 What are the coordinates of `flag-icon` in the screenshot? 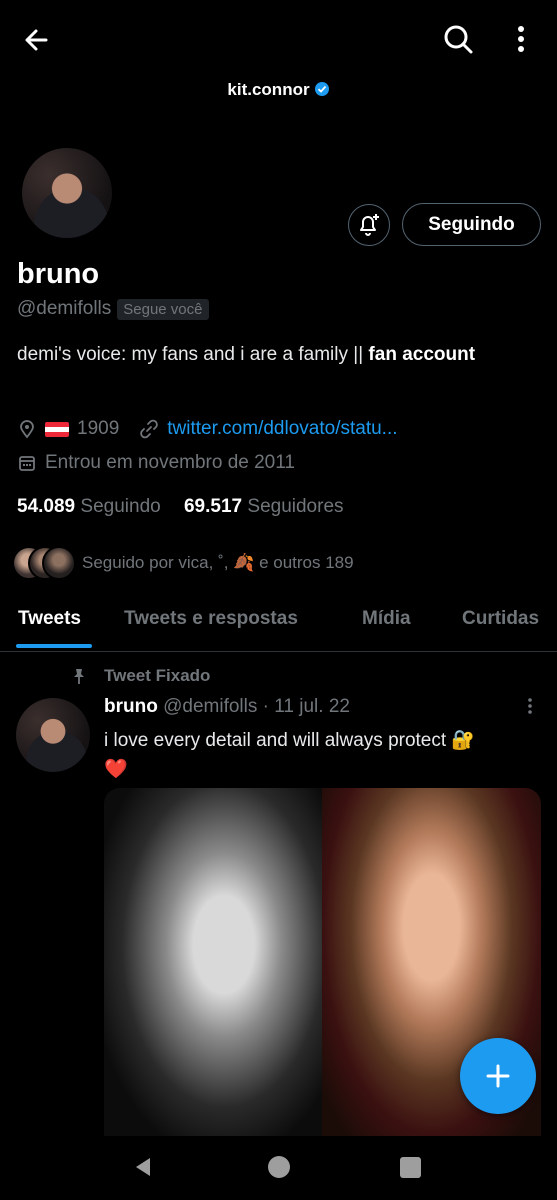 It's located at (57, 429).